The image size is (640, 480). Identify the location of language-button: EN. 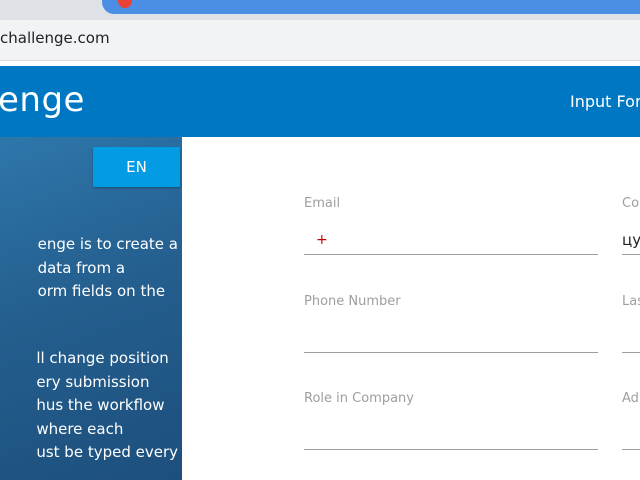
(136, 167).